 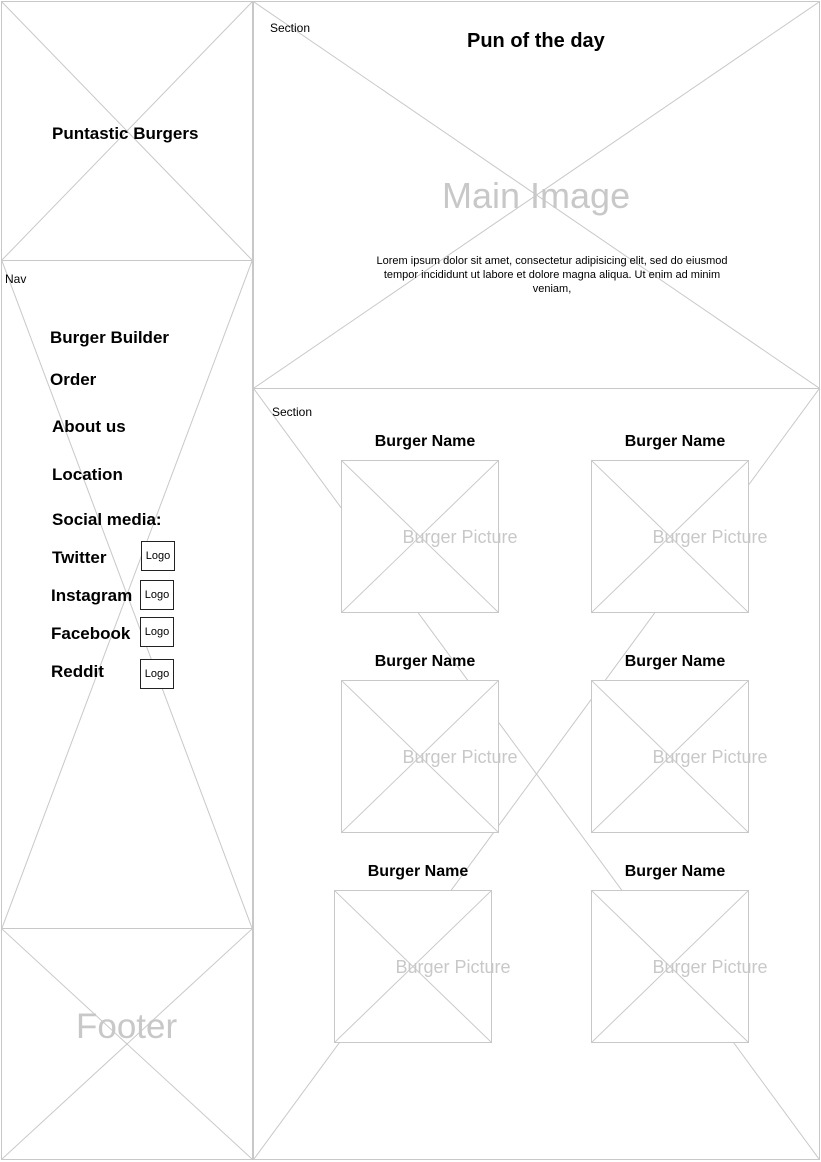 What do you see at coordinates (158, 556) in the screenshot?
I see `twitter-logo: Logo` at bounding box center [158, 556].